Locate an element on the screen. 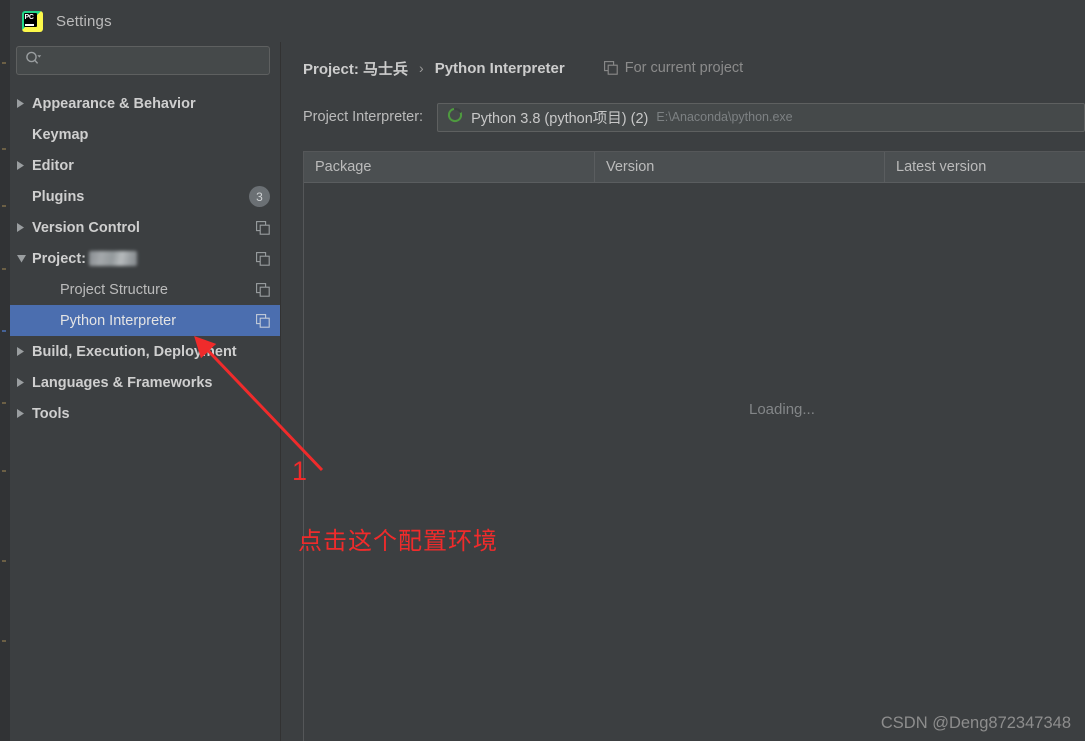 Image resolution: width=1085 pixels, height=741 pixels. column-header-latest-version: Latest version is located at coordinates (985, 167).